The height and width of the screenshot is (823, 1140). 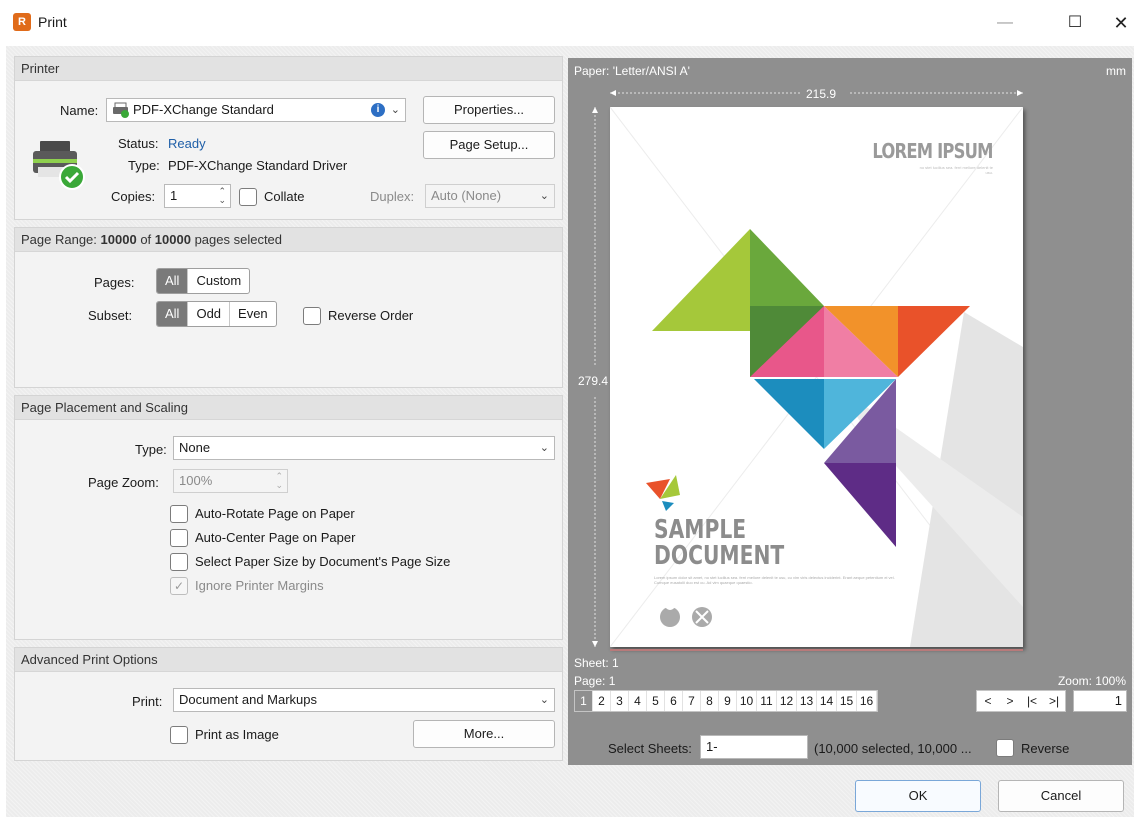 I want to click on print-content-select: Document and Markups ⌄, so click(x=364, y=700).